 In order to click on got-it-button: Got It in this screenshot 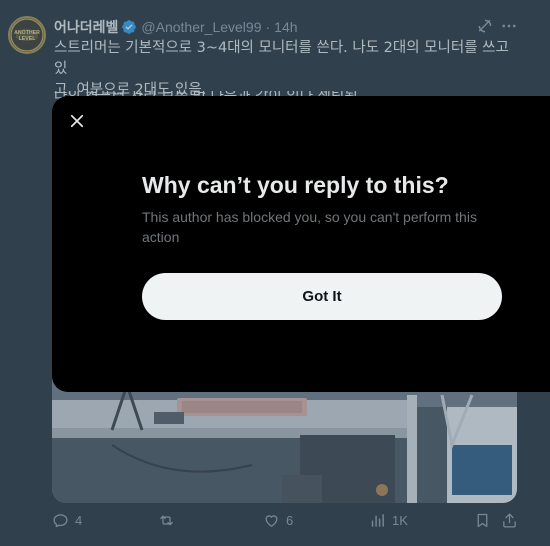, I will do `click(322, 296)`.